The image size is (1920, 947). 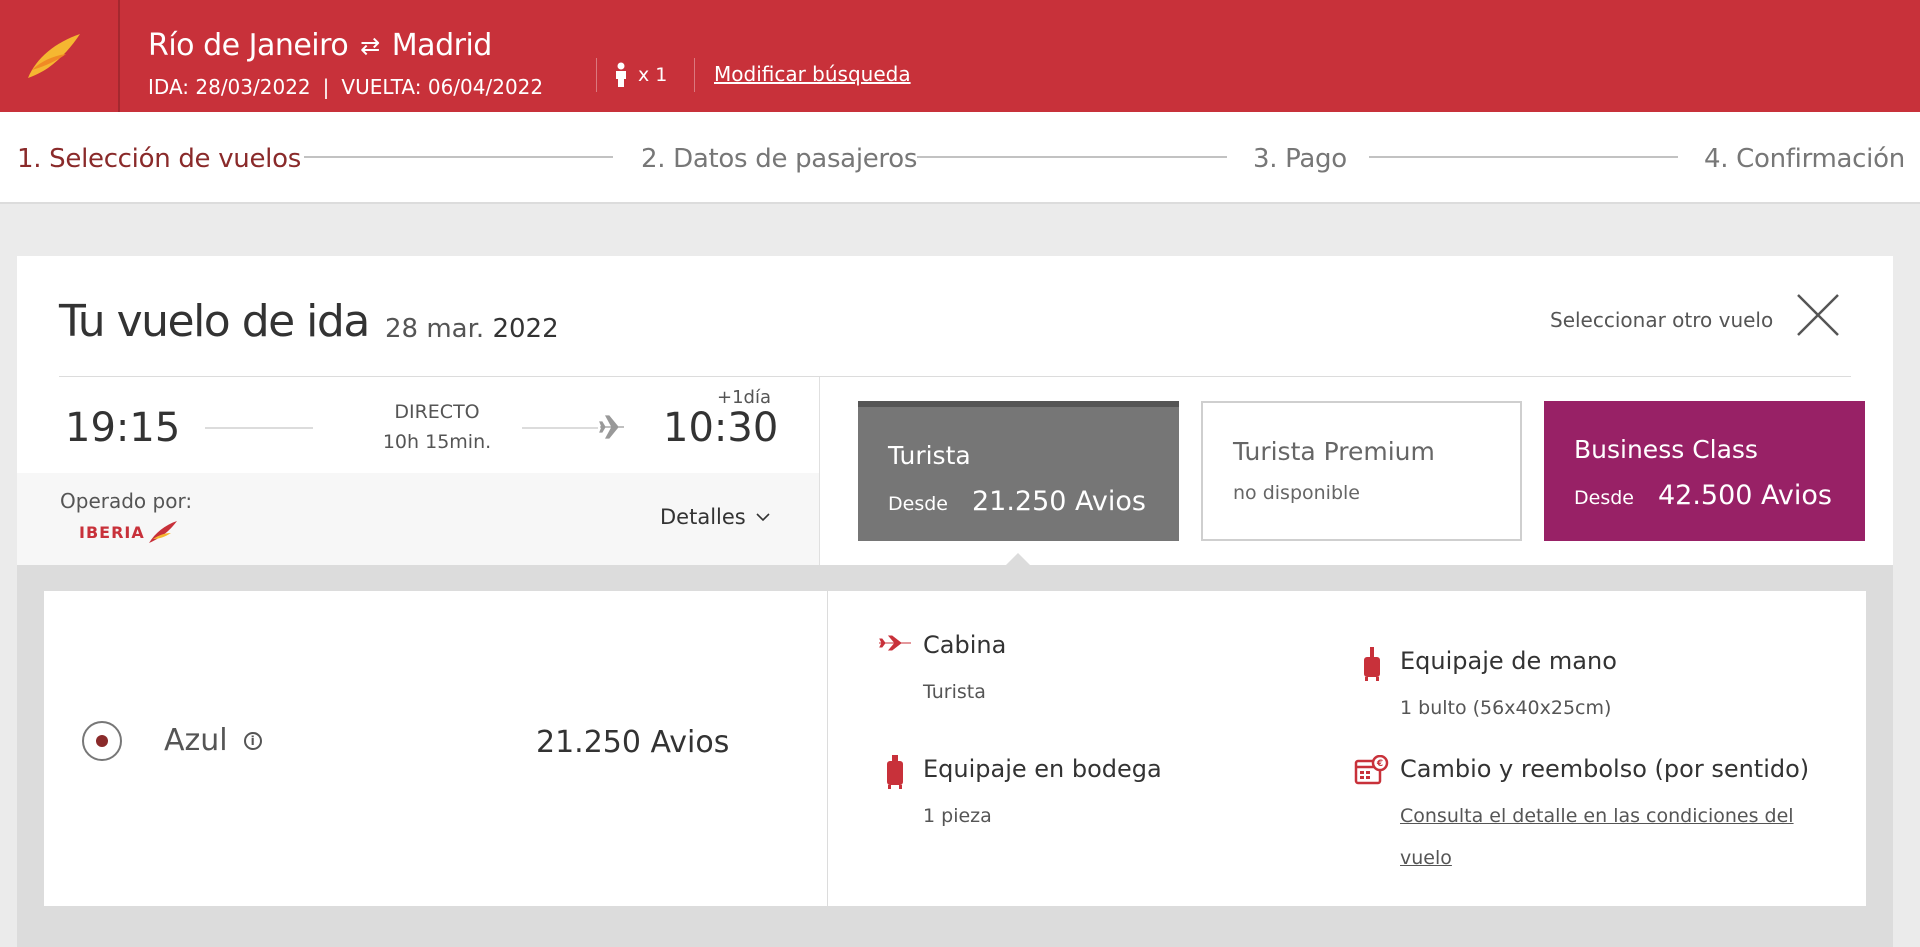 I want to click on fare-business: Business Class Desde 42.500 Avios, so click(x=1704, y=471).